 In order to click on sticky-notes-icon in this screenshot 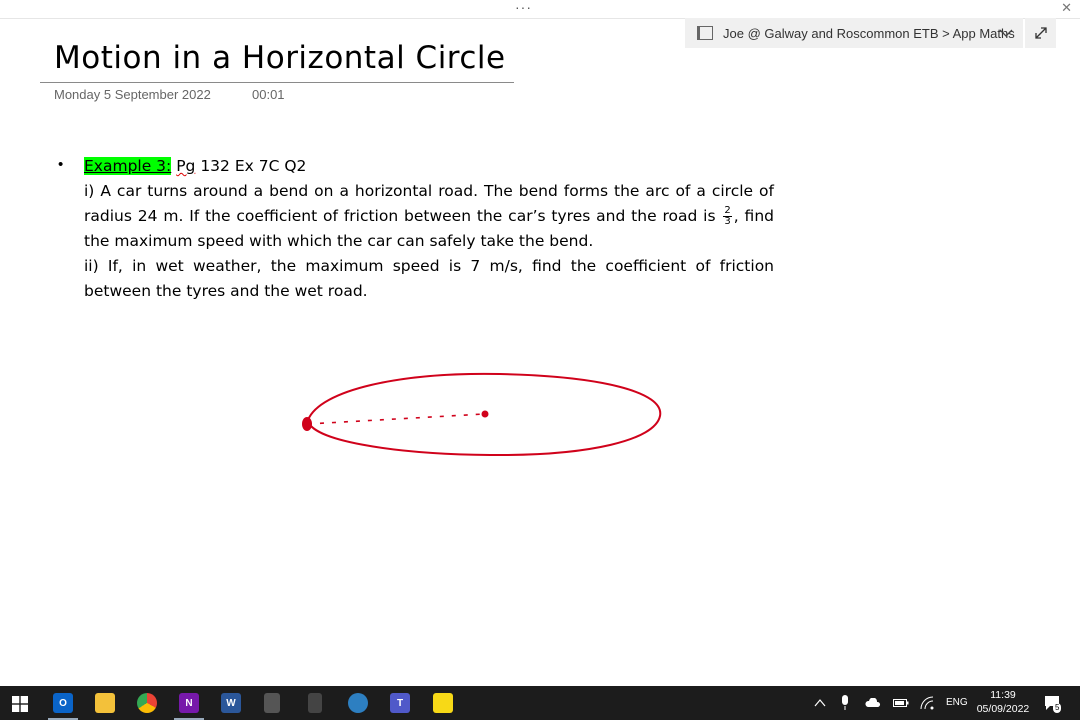, I will do `click(443, 703)`.